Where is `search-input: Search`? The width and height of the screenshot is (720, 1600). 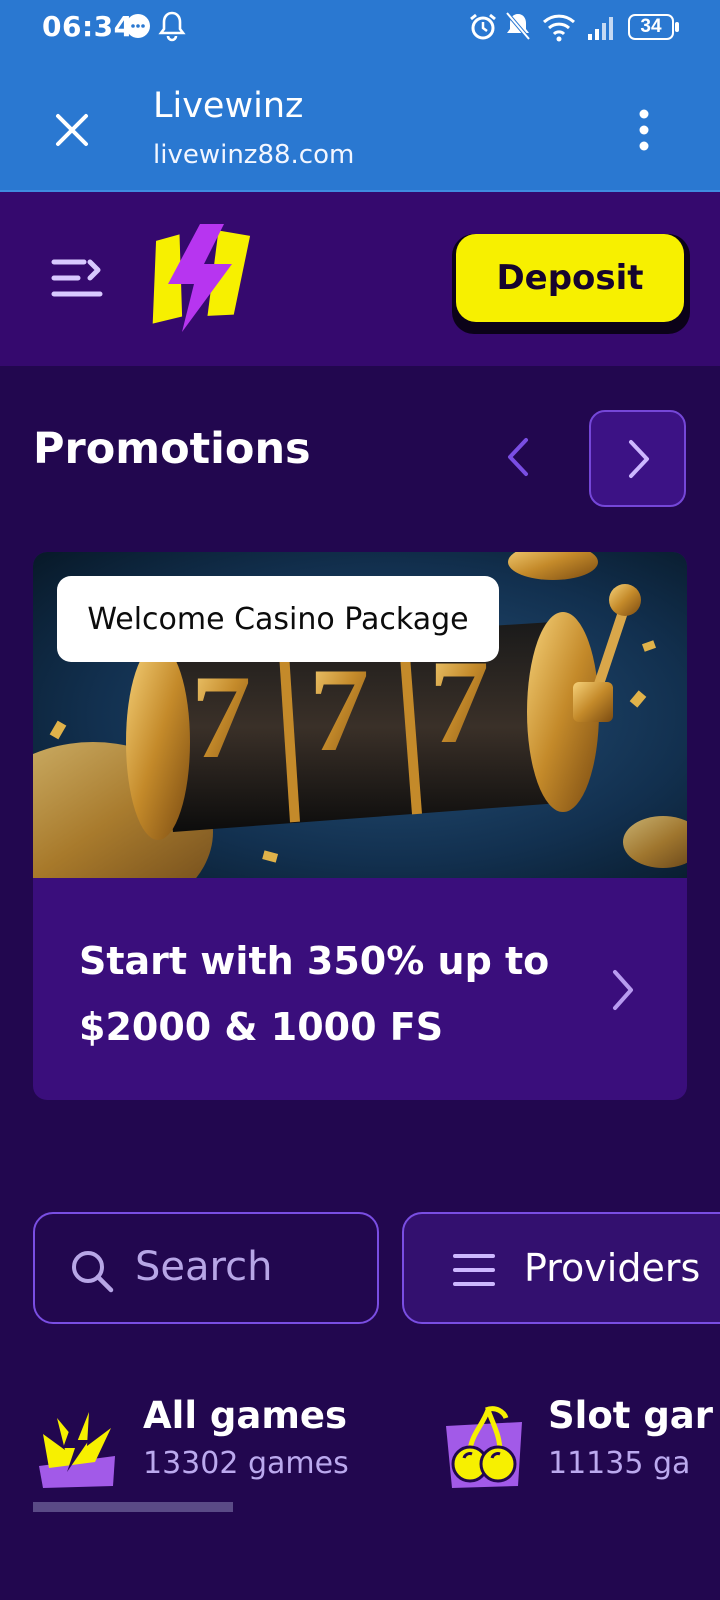 search-input: Search is located at coordinates (206, 1268).